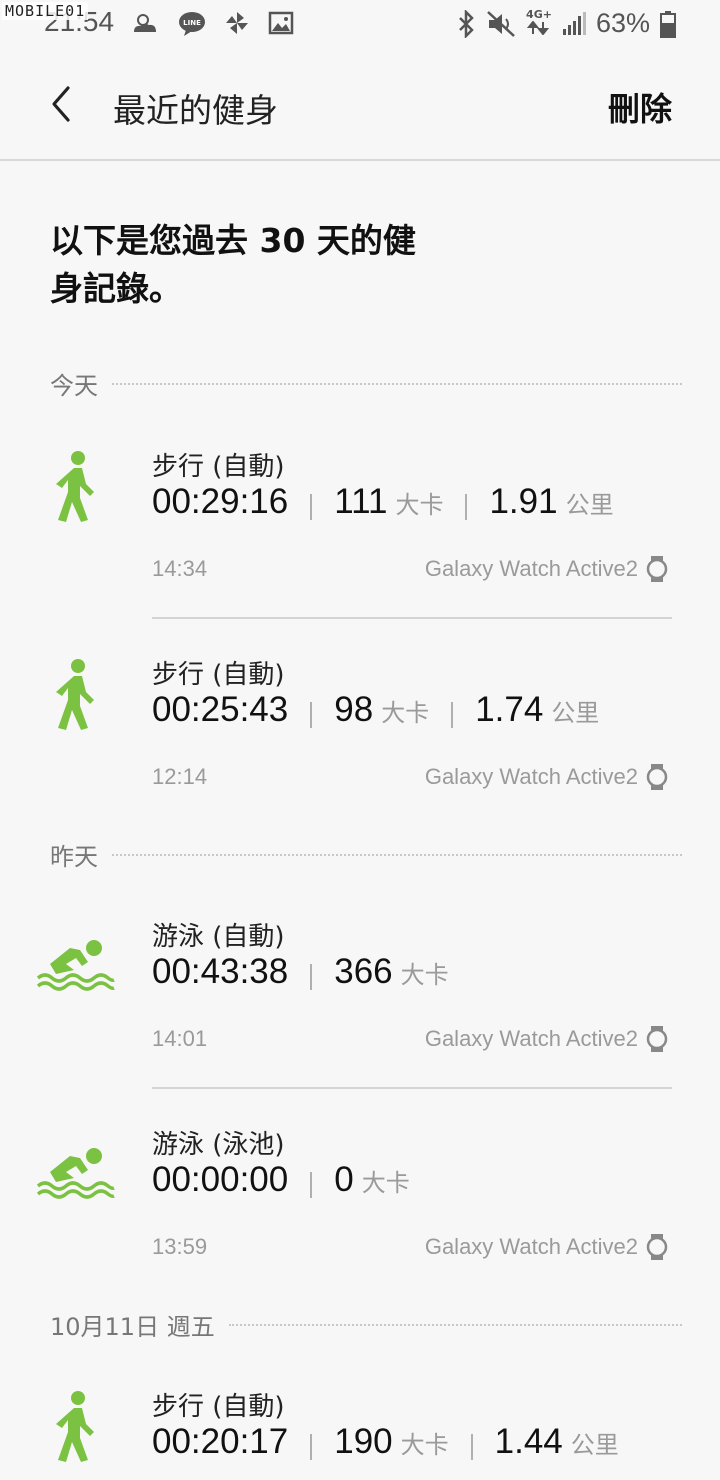  I want to click on workout-stats: 00:43:38 366 大卡, so click(300, 977).